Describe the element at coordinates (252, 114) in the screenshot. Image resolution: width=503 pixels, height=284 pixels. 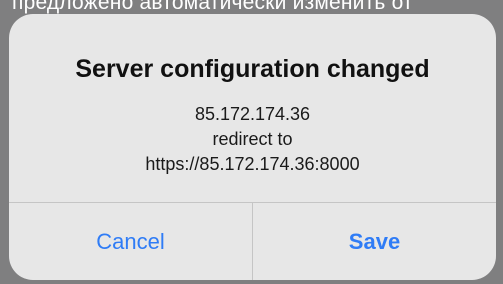
I see `server-address-text: 85.172.174.36` at that location.